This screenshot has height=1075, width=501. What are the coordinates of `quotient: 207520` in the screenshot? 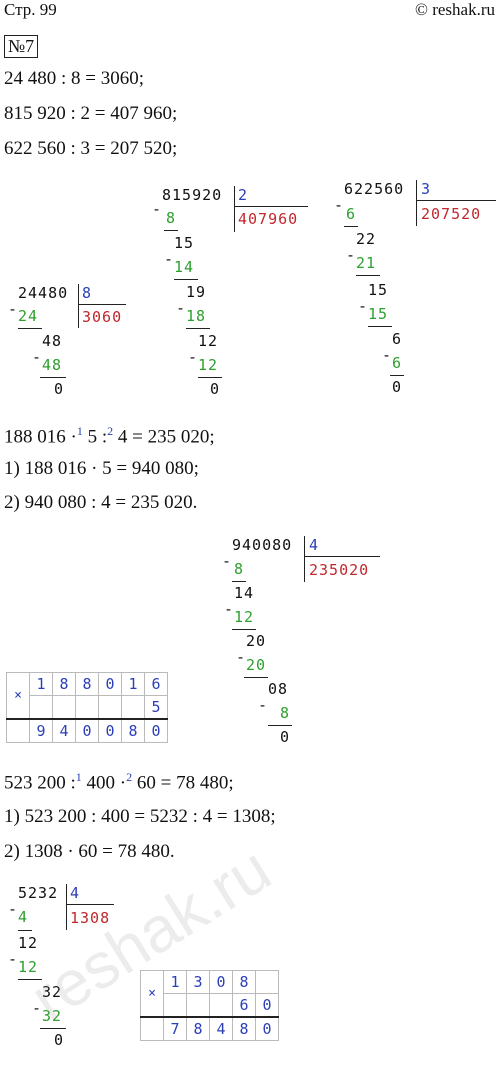 It's located at (451, 214).